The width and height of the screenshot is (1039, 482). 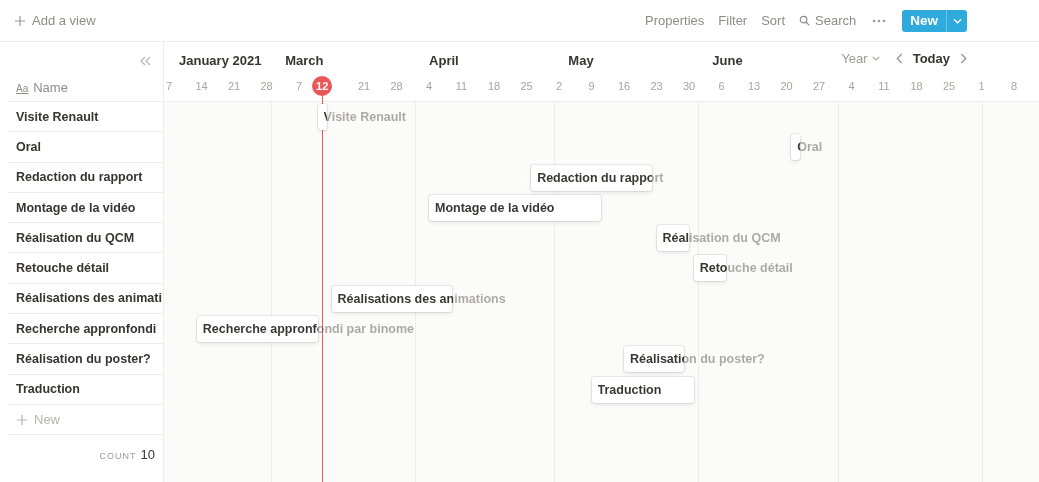 What do you see at coordinates (75, 237) in the screenshot?
I see `row-name: Réalisation du QCM` at bounding box center [75, 237].